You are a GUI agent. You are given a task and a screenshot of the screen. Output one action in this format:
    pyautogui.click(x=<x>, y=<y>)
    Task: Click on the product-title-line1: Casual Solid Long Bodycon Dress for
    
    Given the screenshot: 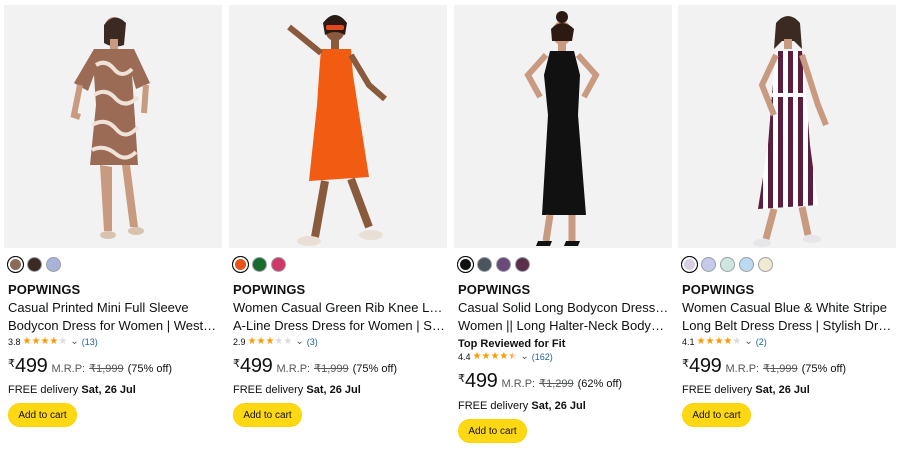 What is the action you would take?
    pyautogui.click(x=564, y=308)
    